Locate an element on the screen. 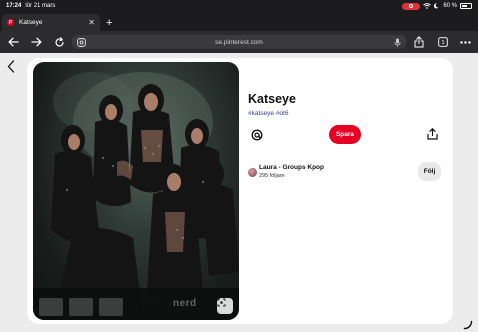 The height and width of the screenshot is (332, 478). share-button is located at coordinates (419, 42).